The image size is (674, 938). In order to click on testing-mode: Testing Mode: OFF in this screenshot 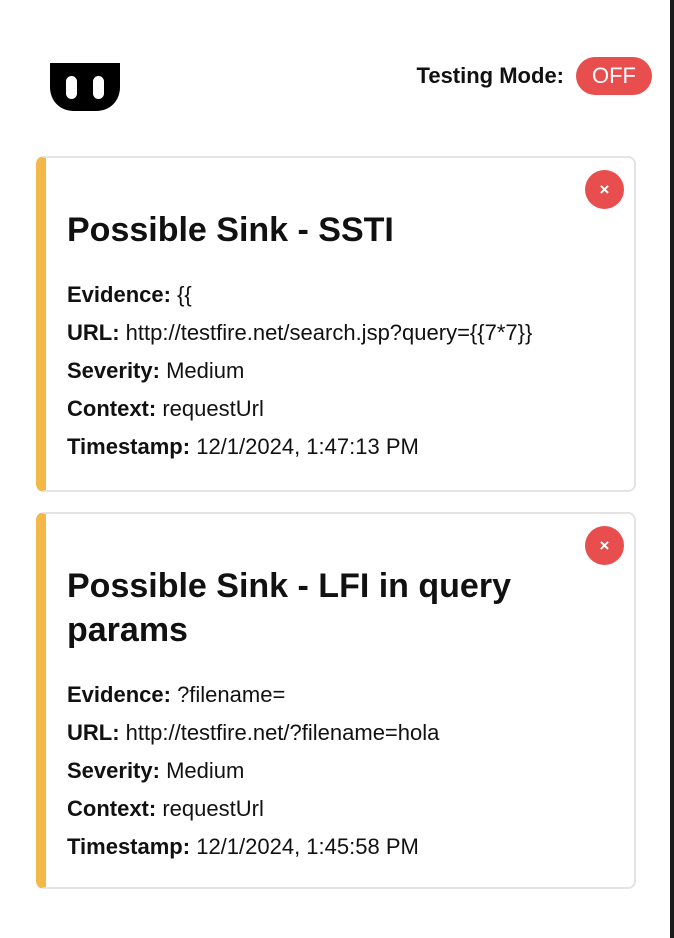, I will do `click(534, 76)`.